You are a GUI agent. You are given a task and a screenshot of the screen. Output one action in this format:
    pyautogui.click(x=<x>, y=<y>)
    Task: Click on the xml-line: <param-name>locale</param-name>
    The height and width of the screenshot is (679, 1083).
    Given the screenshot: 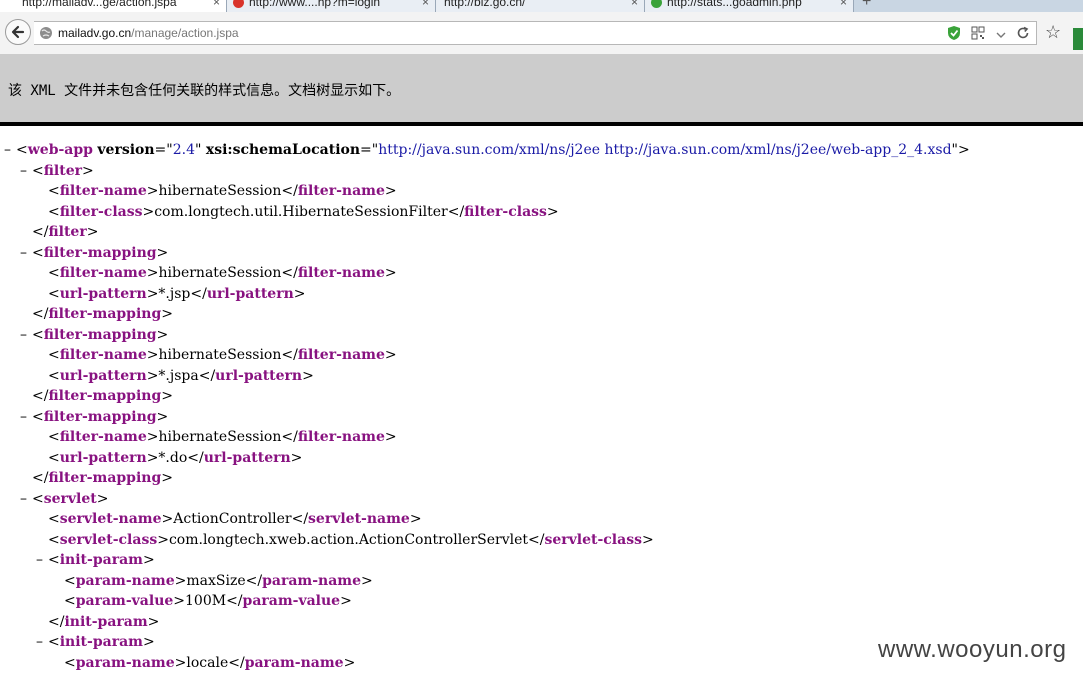 What is the action you would take?
    pyautogui.click(x=203, y=663)
    